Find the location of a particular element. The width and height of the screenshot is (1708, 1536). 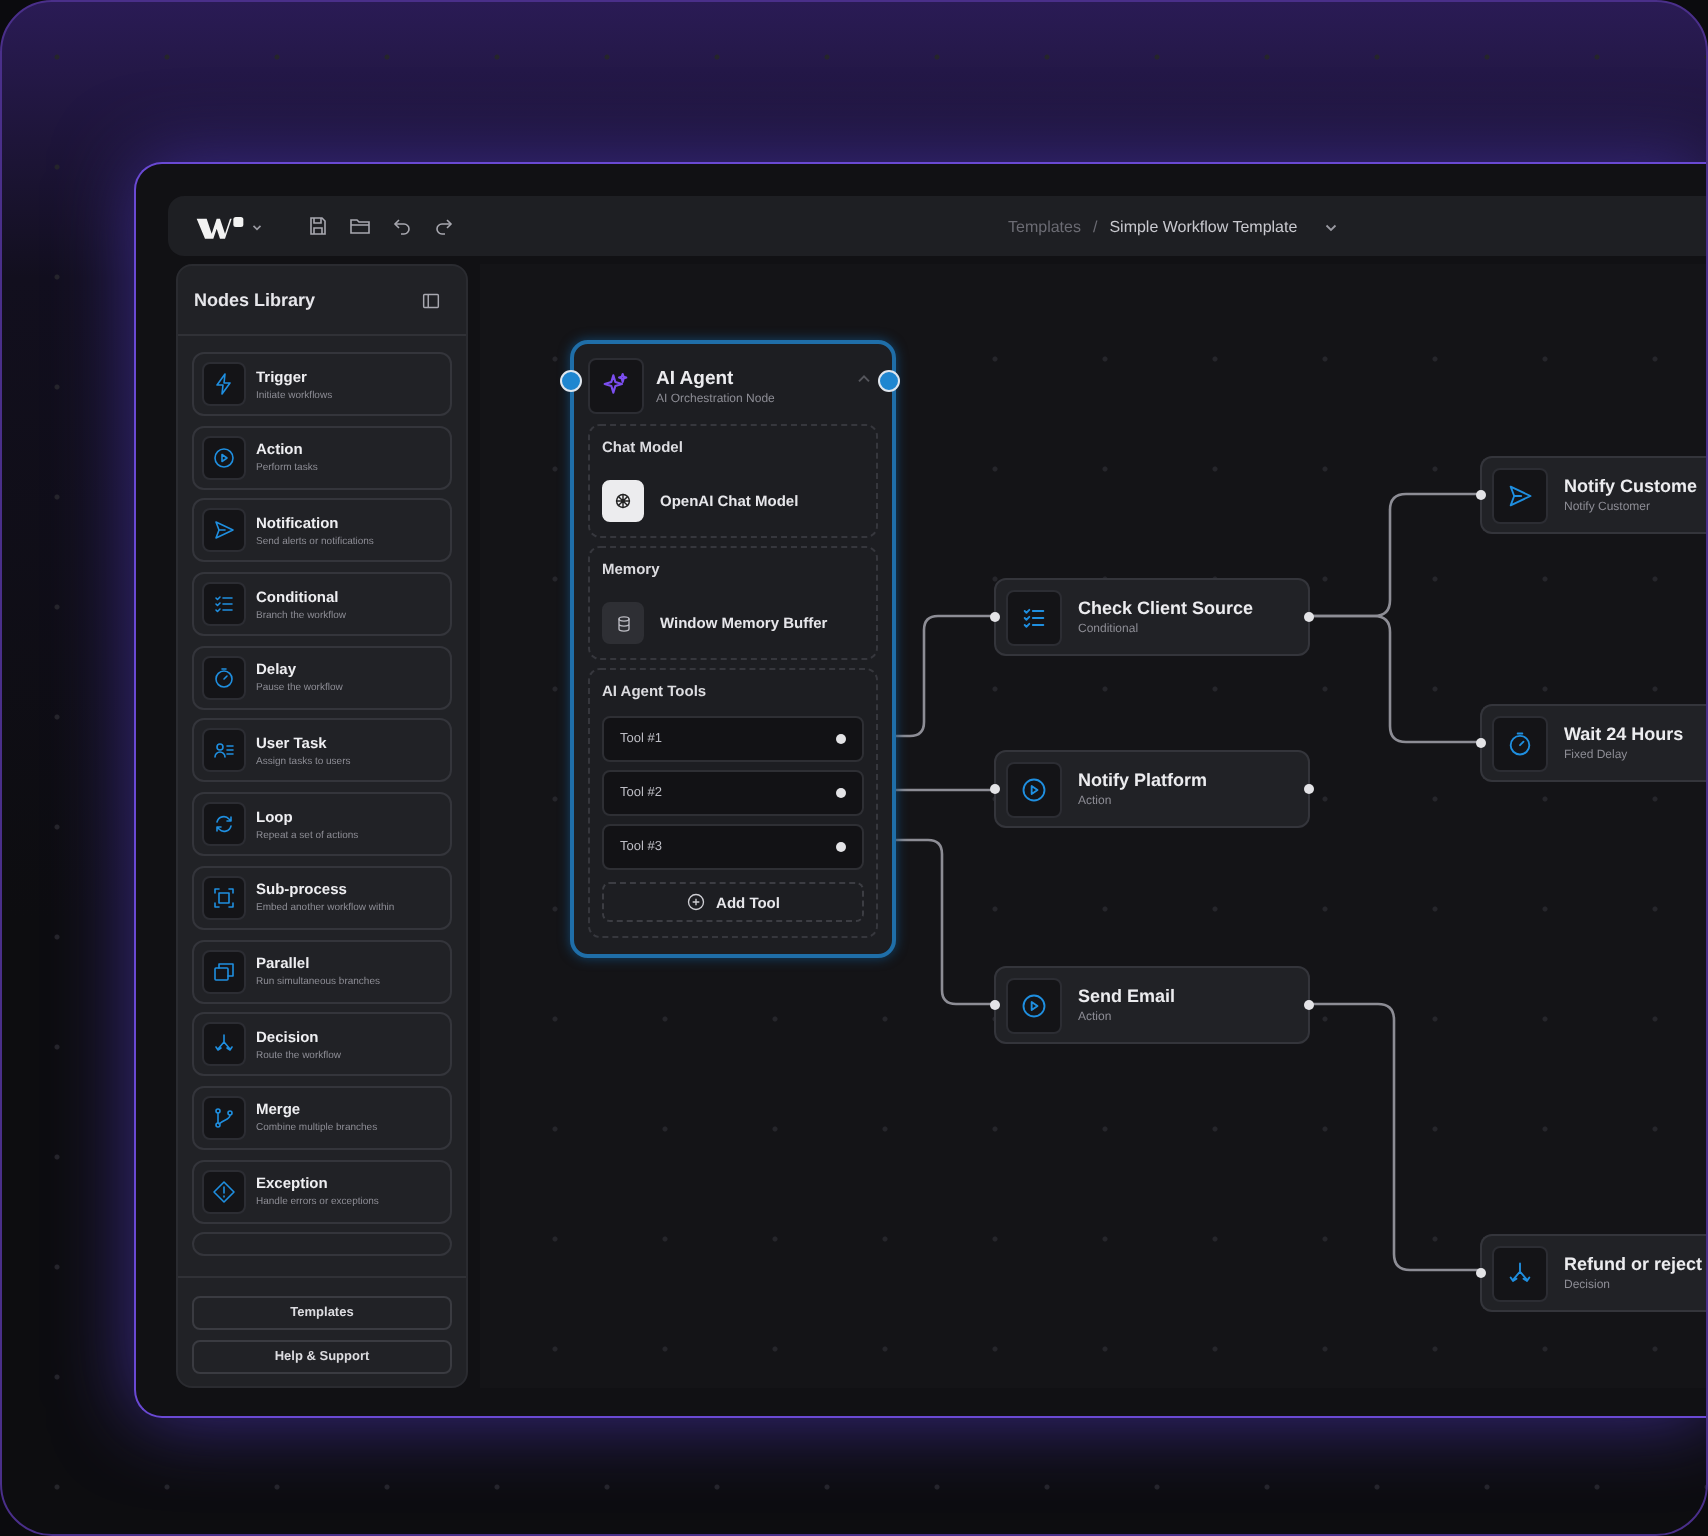

breadcrumb-link: Simple Workflow Template is located at coordinates (1203, 226).